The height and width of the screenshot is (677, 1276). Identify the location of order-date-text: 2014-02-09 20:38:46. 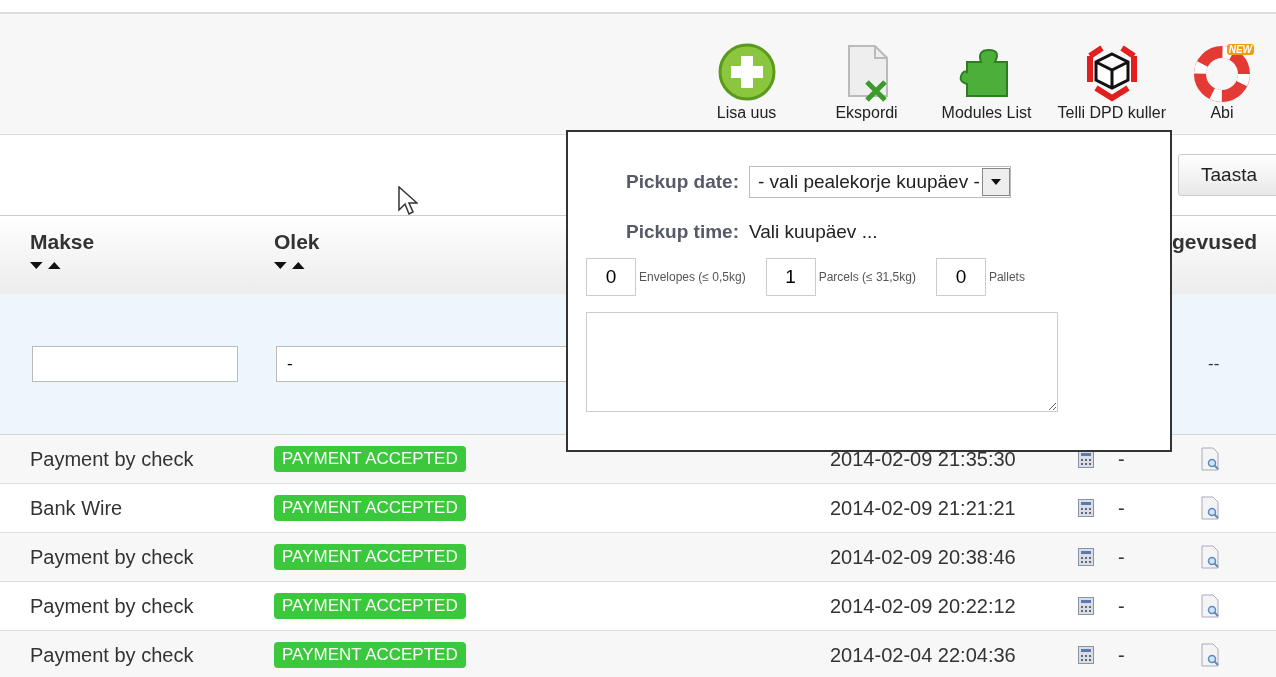
(922, 557).